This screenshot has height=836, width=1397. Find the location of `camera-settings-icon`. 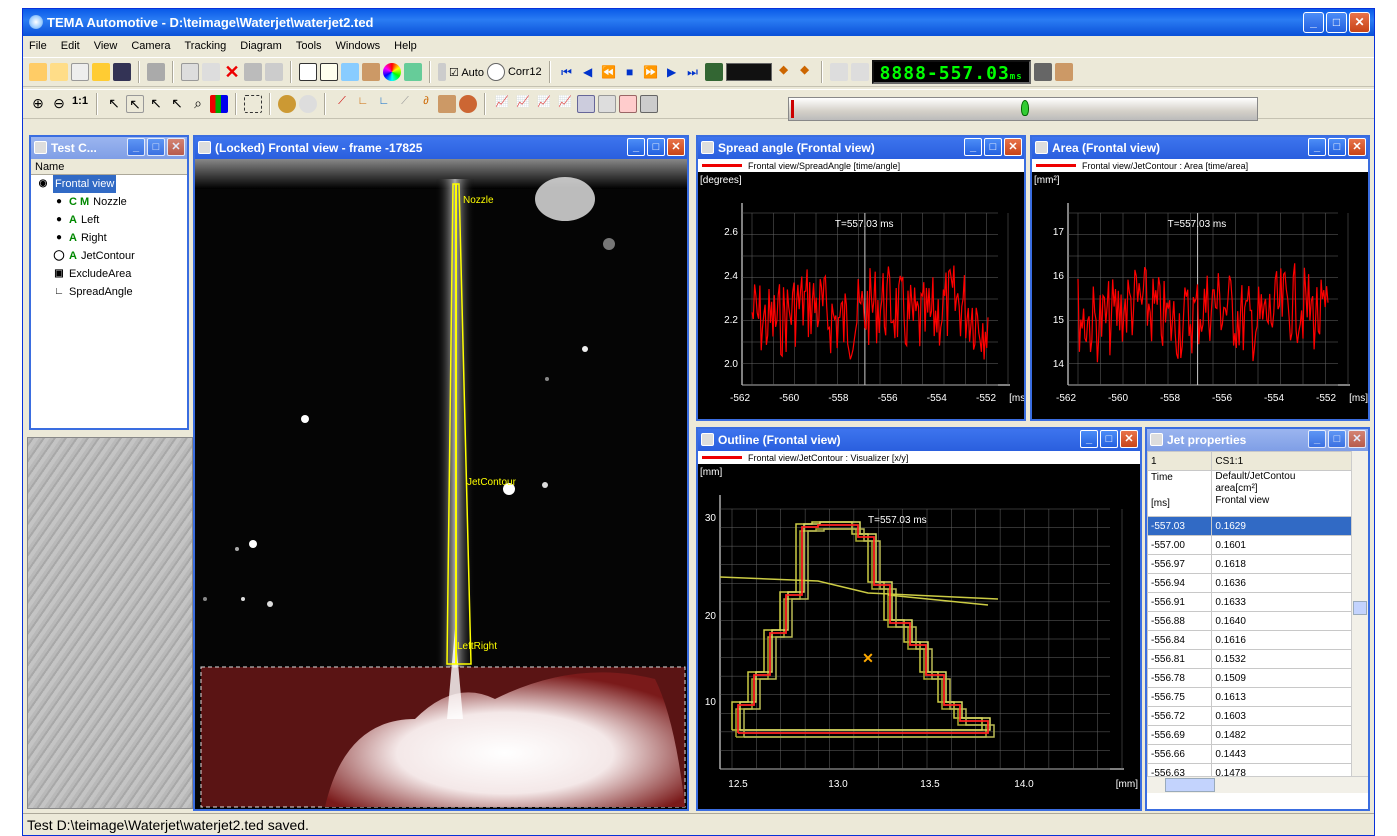

camera-settings-icon is located at coordinates (442, 72).